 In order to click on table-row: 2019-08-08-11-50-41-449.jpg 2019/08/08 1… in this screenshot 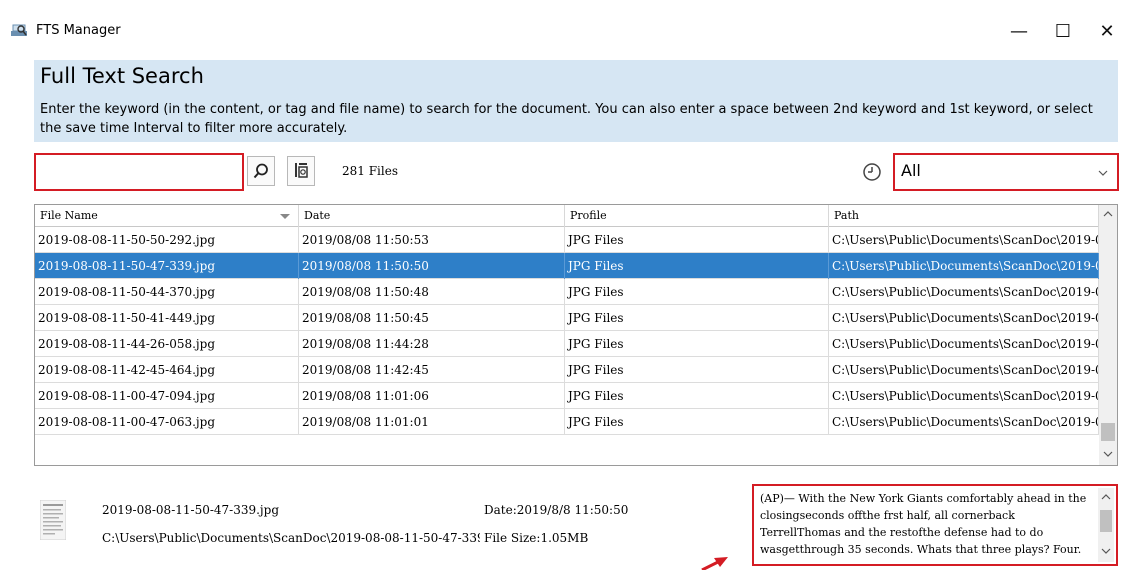, I will do `click(567, 318)`.